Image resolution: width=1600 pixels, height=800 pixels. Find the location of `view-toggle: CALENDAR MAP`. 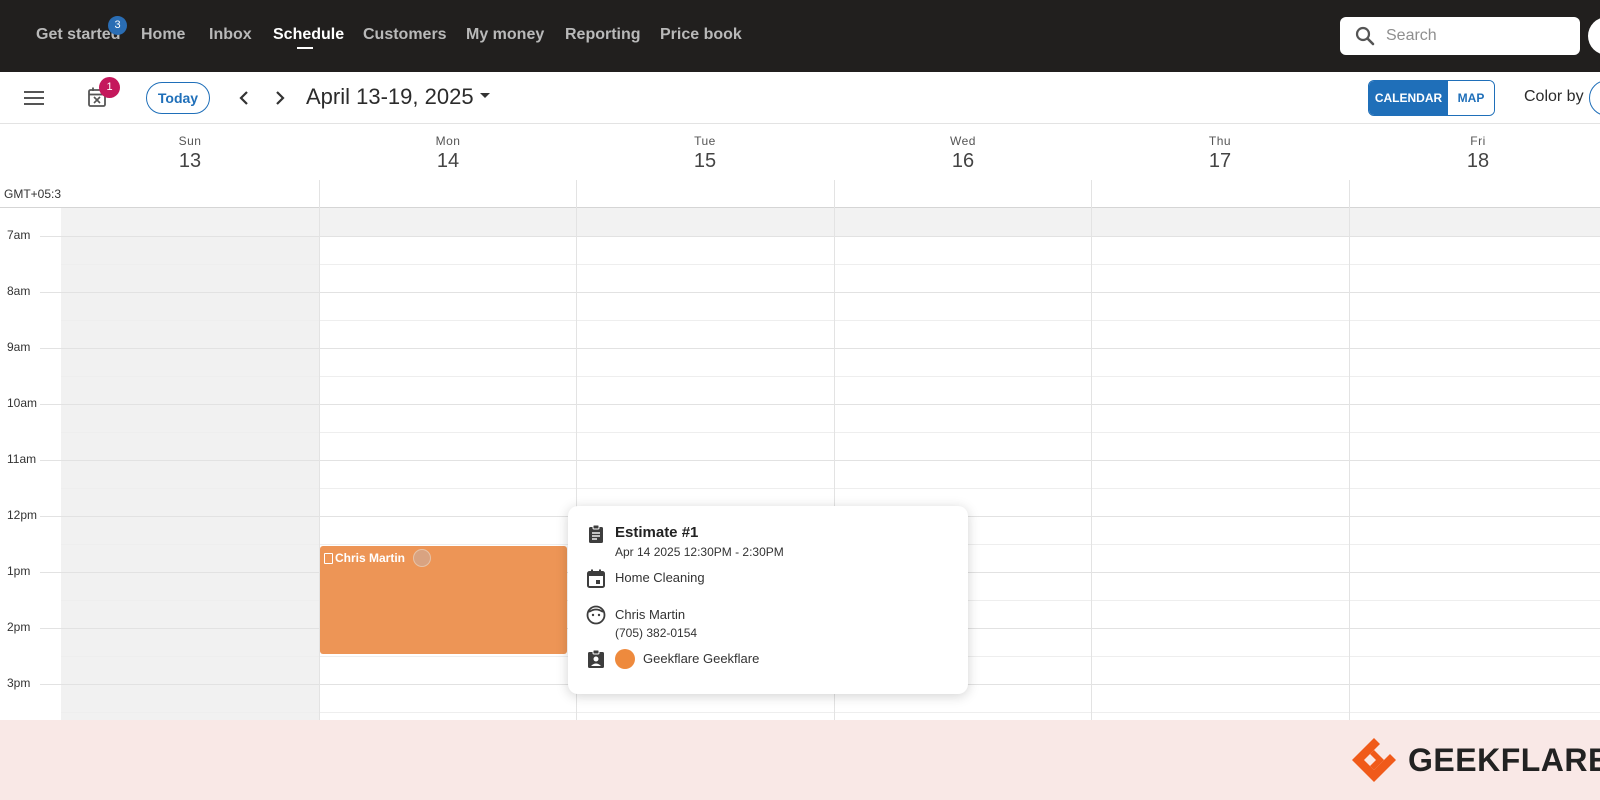

view-toggle: CALENDAR MAP is located at coordinates (1431, 98).